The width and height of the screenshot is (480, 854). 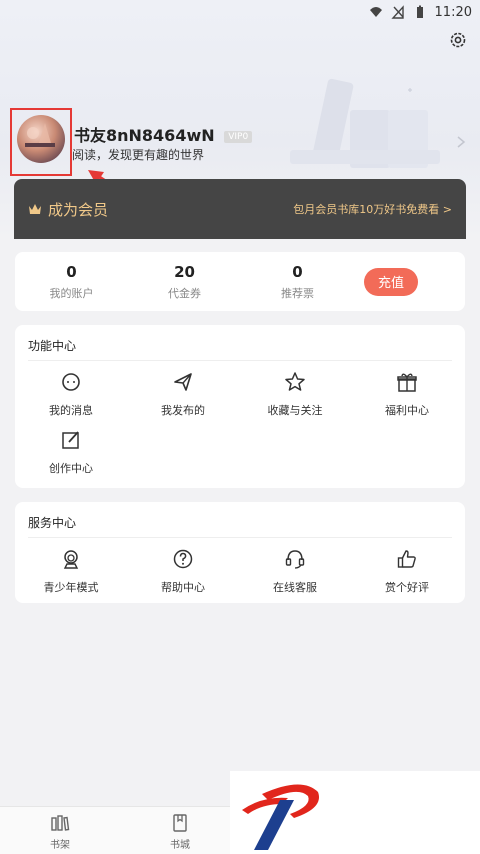 I want to click on stat-recommend-tickets: 0 推荐票, so click(x=297, y=282).